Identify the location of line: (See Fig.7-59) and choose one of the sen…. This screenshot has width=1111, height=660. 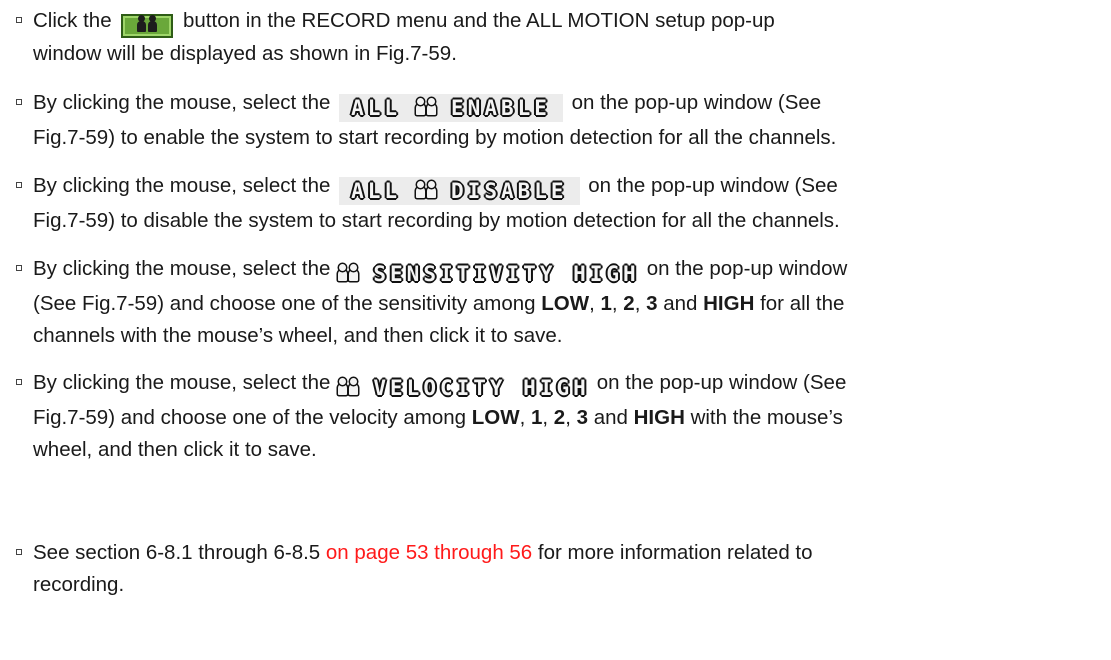
(439, 303).